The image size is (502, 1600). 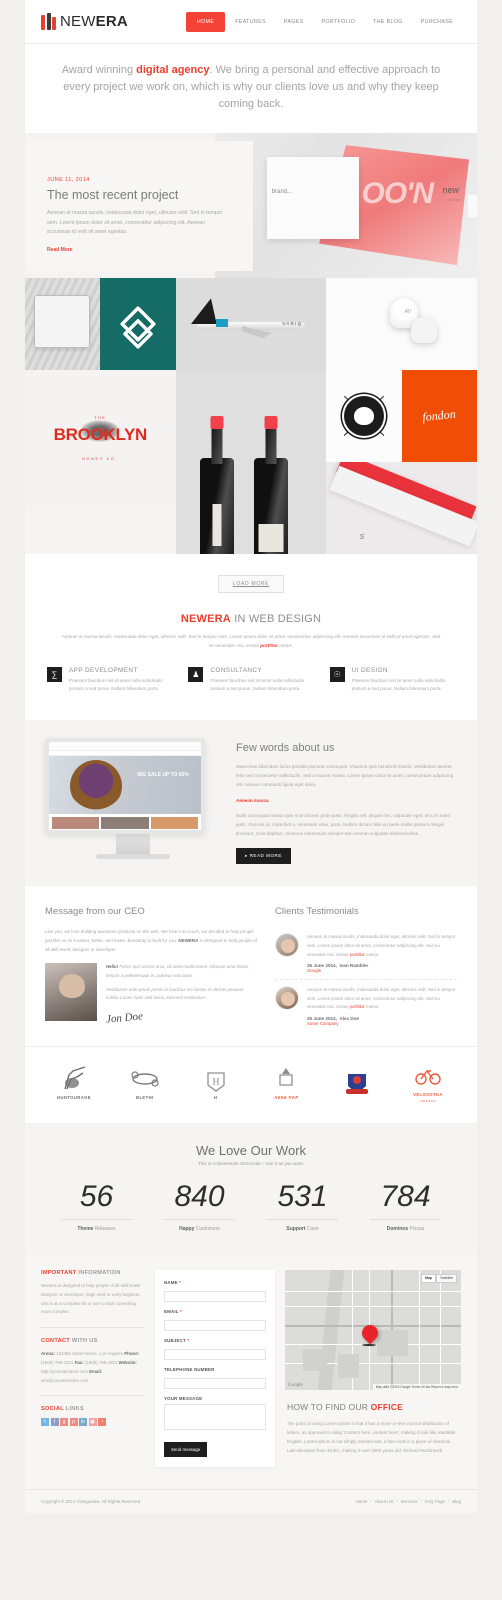 I want to click on telephone-field-label: TELEPHONE NUMBER, so click(x=189, y=1369).